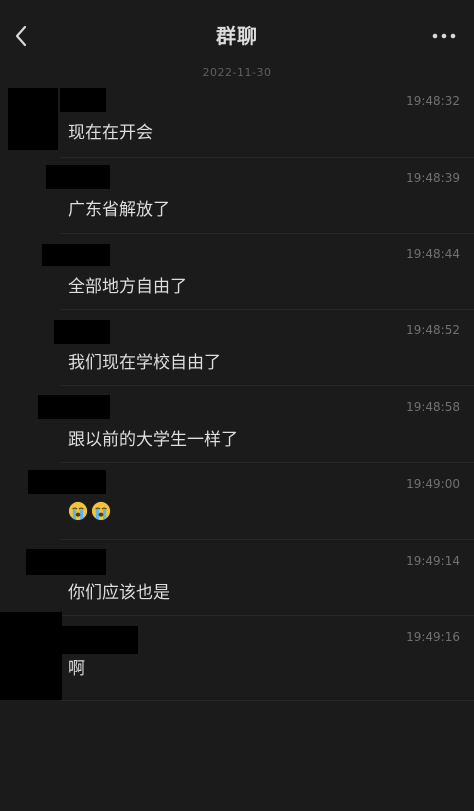  What do you see at coordinates (433, 407) in the screenshot?
I see `message-time: 19:48:58` at bounding box center [433, 407].